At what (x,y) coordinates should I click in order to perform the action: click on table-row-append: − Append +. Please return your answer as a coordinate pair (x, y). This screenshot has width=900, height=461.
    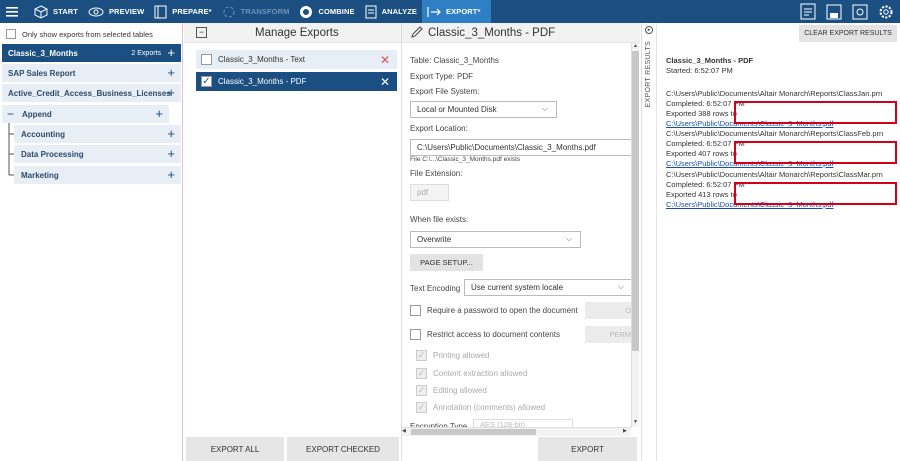
    Looking at the image, I should click on (85, 114).